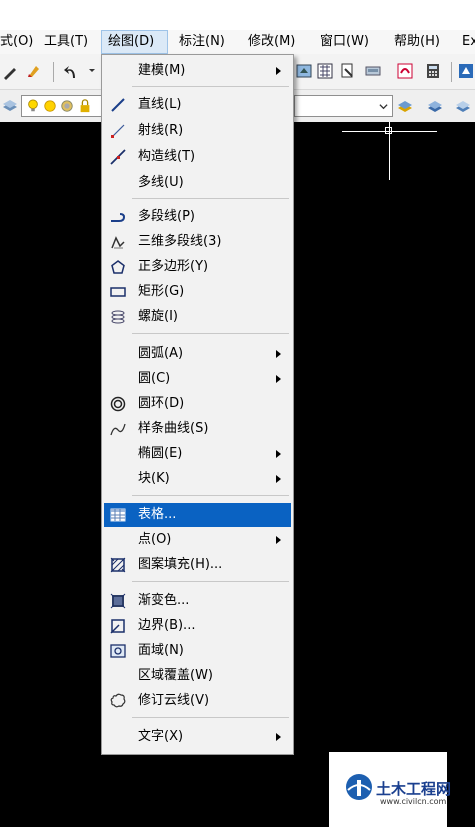 Image resolution: width=475 pixels, height=827 pixels. What do you see at coordinates (463, 106) in the screenshot?
I see `layer-state-icon` at bounding box center [463, 106].